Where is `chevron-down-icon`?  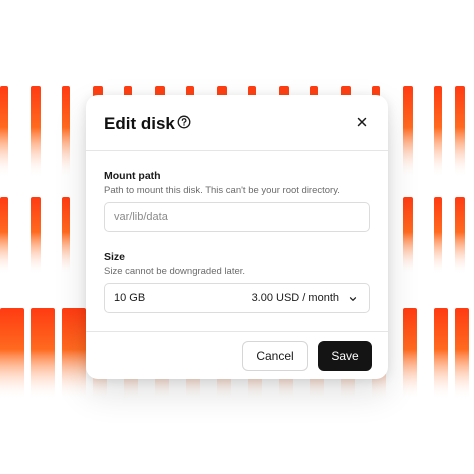 chevron-down-icon is located at coordinates (353, 299).